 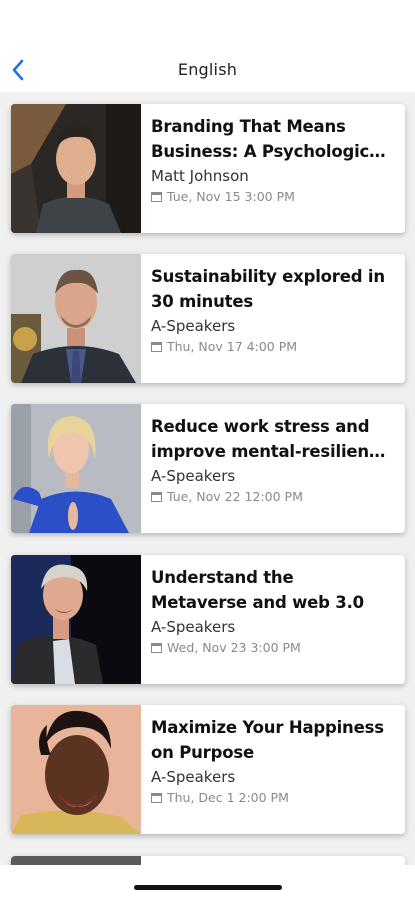 I want to click on home-indicator, so click(x=208, y=887).